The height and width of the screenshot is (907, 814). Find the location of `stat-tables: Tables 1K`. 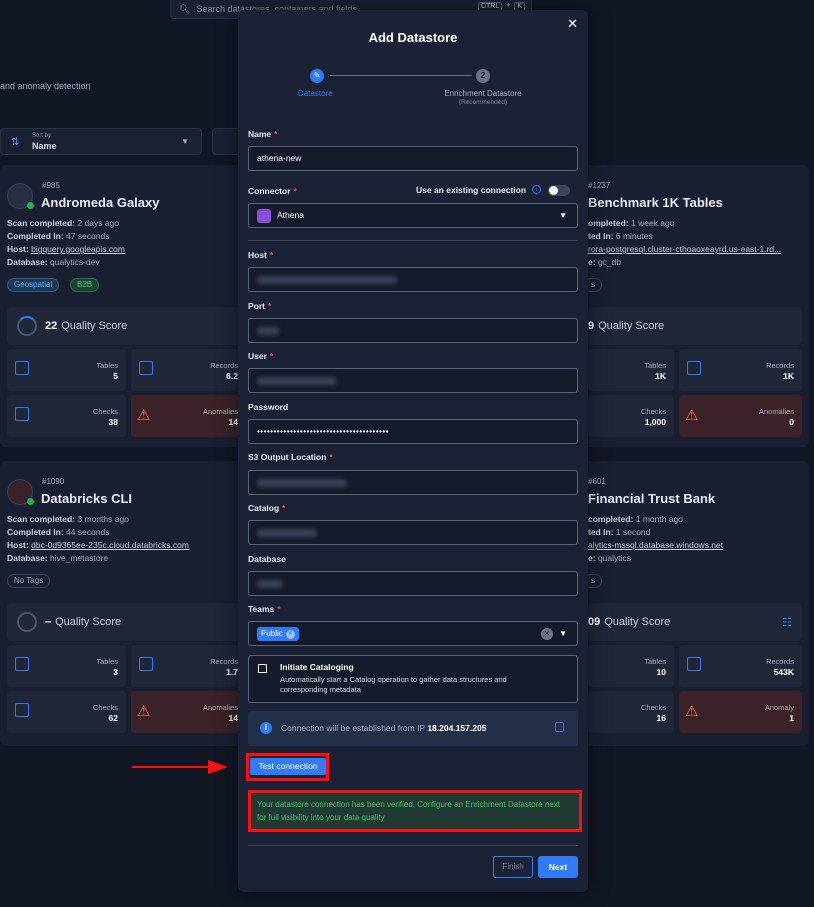

stat-tables: Tables 1K is located at coordinates (631, 370).